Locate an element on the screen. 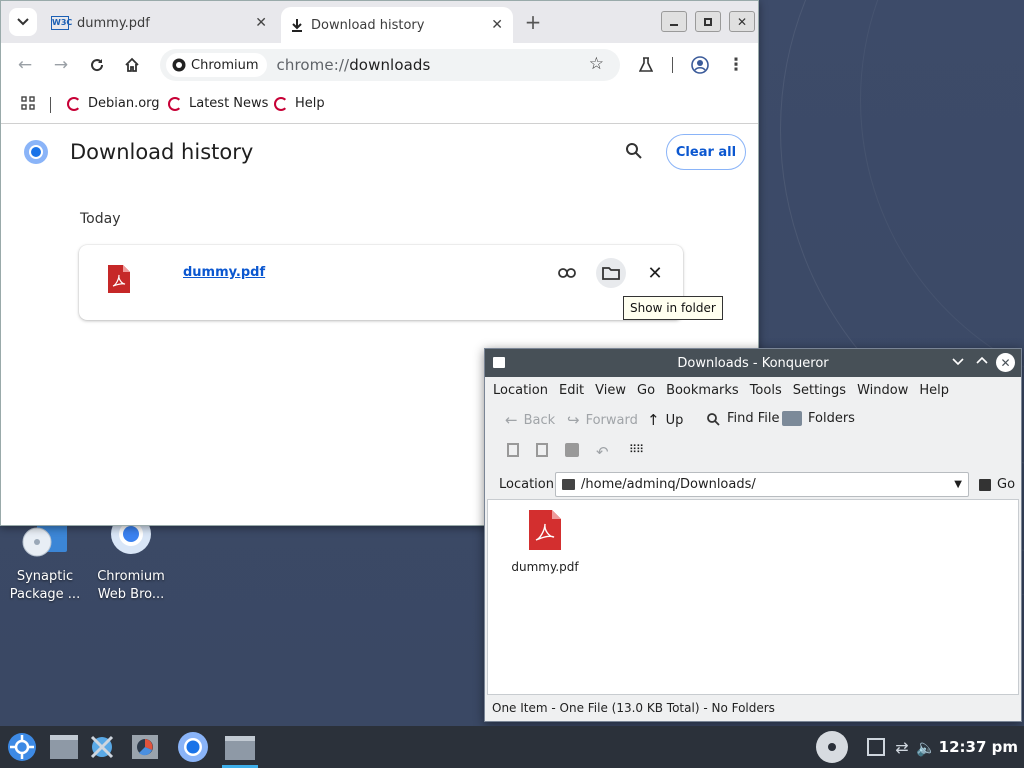 This screenshot has width=1024, height=768. reload-button is located at coordinates (97, 65).